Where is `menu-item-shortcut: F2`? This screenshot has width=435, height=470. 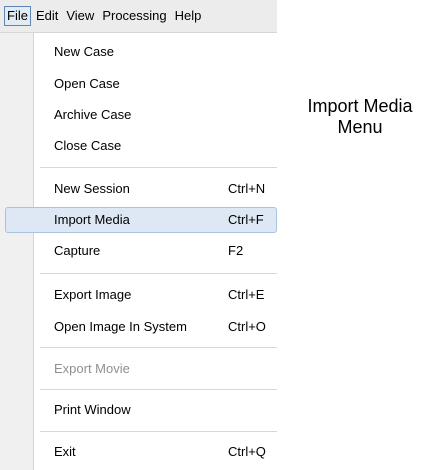 menu-item-shortcut: F2 is located at coordinates (236, 250).